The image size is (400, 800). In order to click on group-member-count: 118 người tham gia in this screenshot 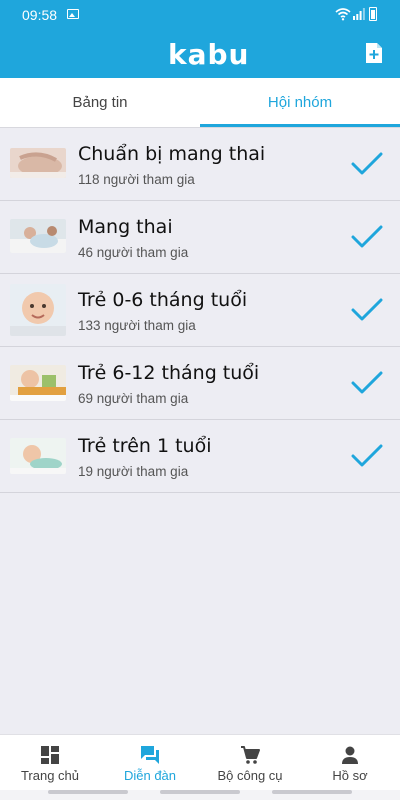, I will do `click(136, 179)`.